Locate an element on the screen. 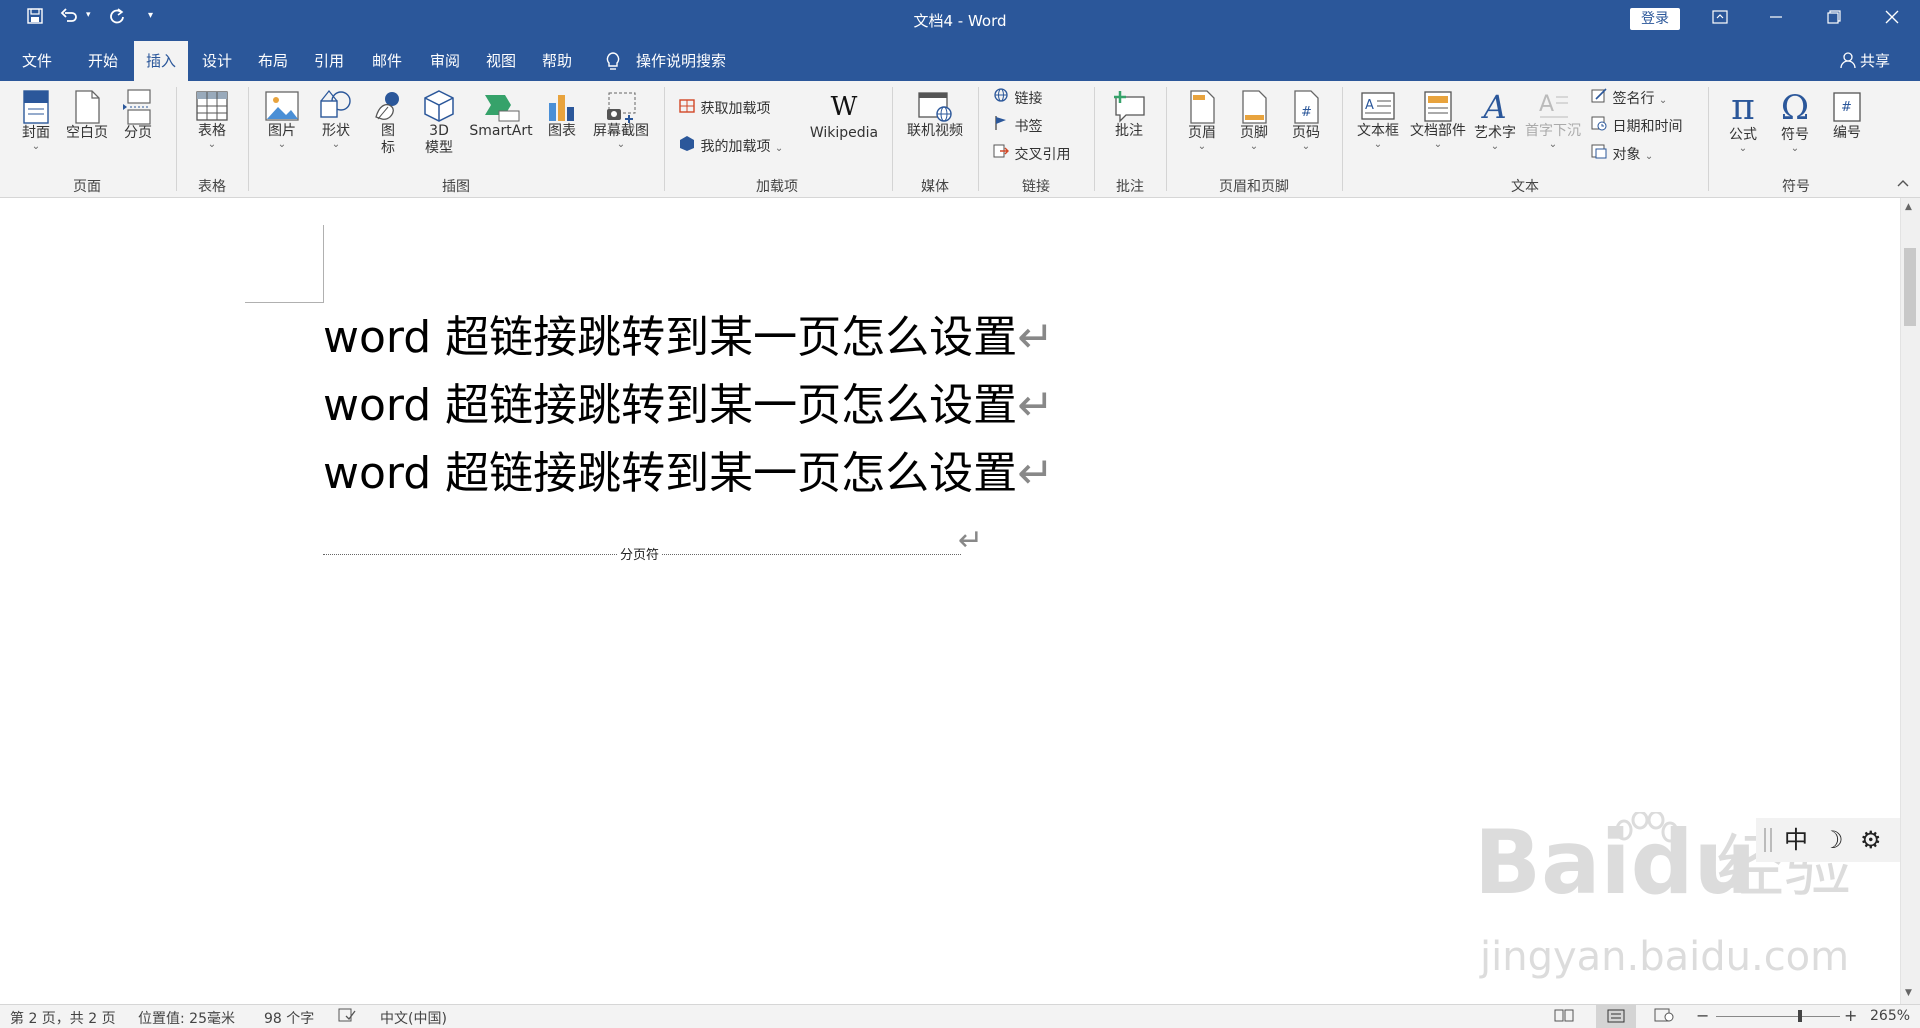 The height and width of the screenshot is (1028, 1920). vertical-scrollbar: ▲ ▼ is located at coordinates (1910, 601).